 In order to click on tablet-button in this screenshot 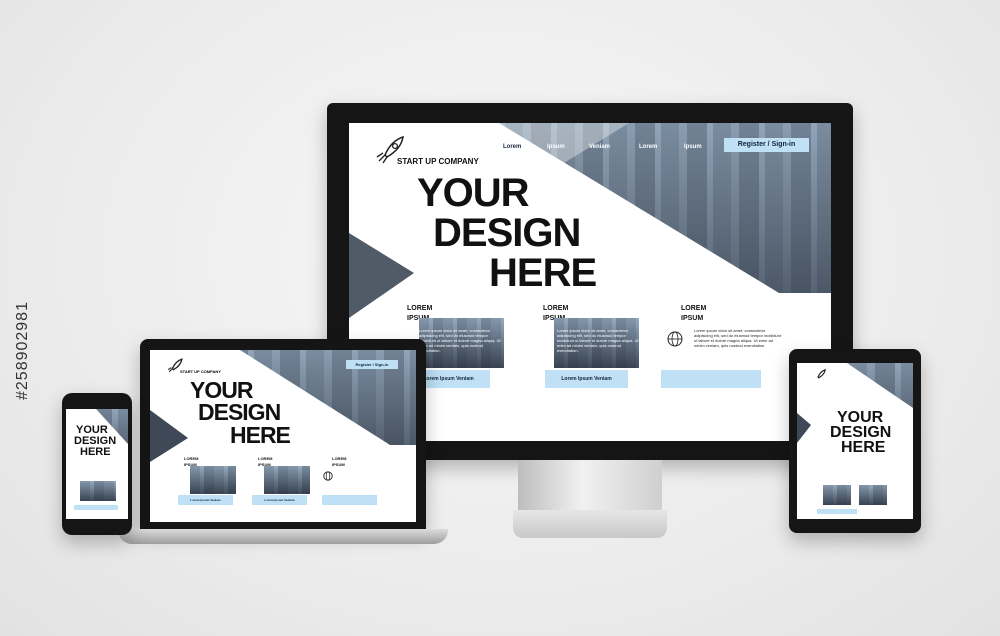, I will do `click(837, 511)`.